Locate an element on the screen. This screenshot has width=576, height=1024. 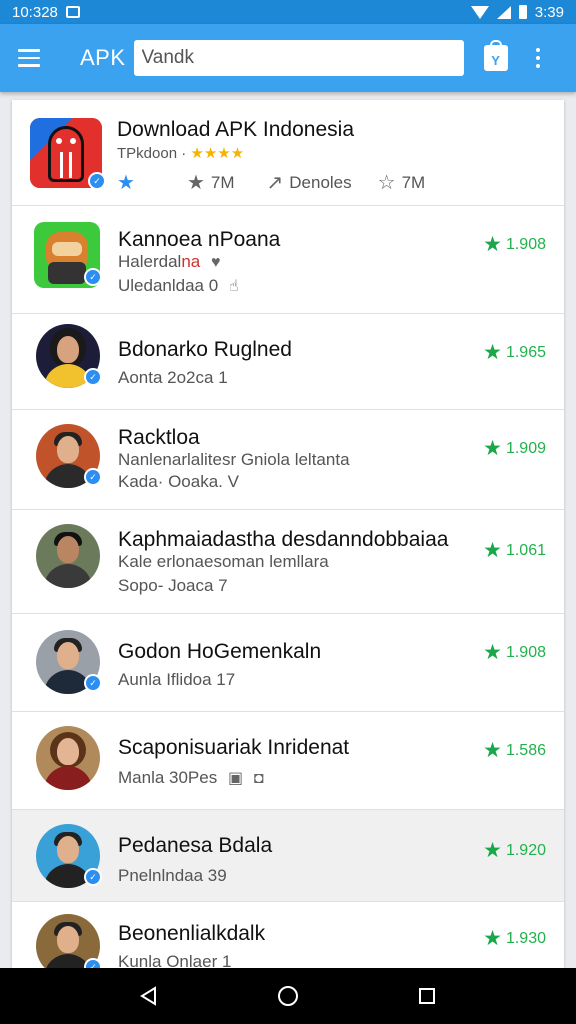
item-subtitle: Manla 30Pes ▣ ◘ is located at coordinates (191, 778).